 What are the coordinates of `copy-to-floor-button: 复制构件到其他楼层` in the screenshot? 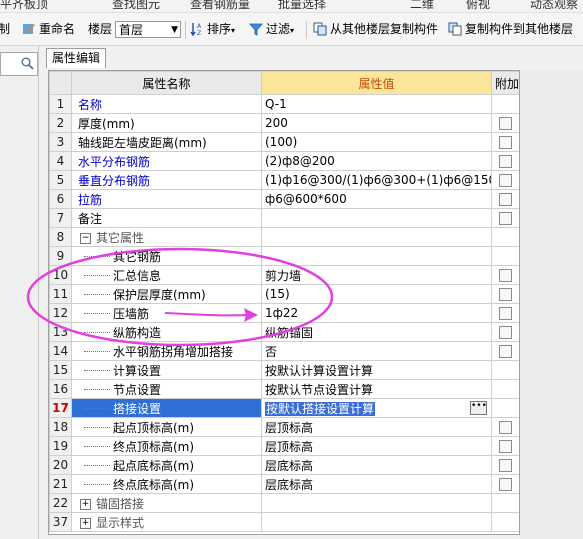 It's located at (510, 29).